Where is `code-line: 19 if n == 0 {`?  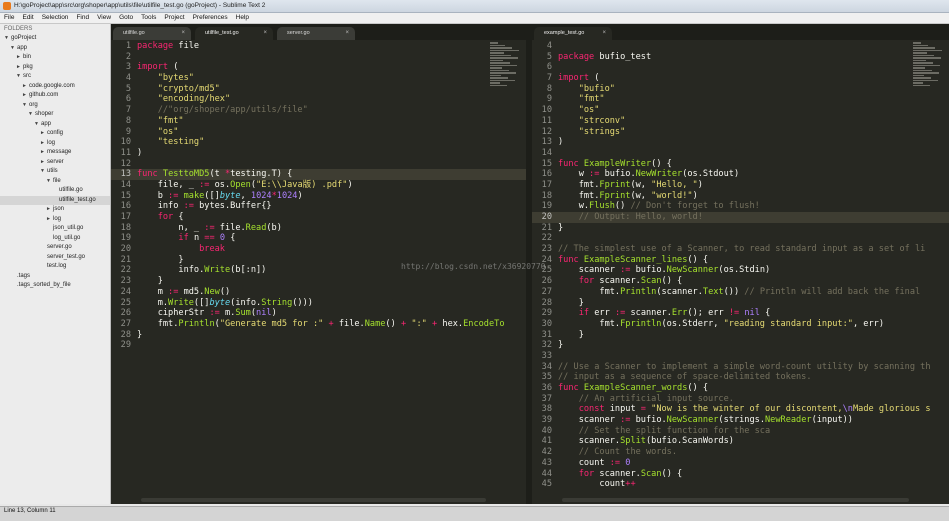 code-line: 19 if n == 0 { is located at coordinates (318, 238).